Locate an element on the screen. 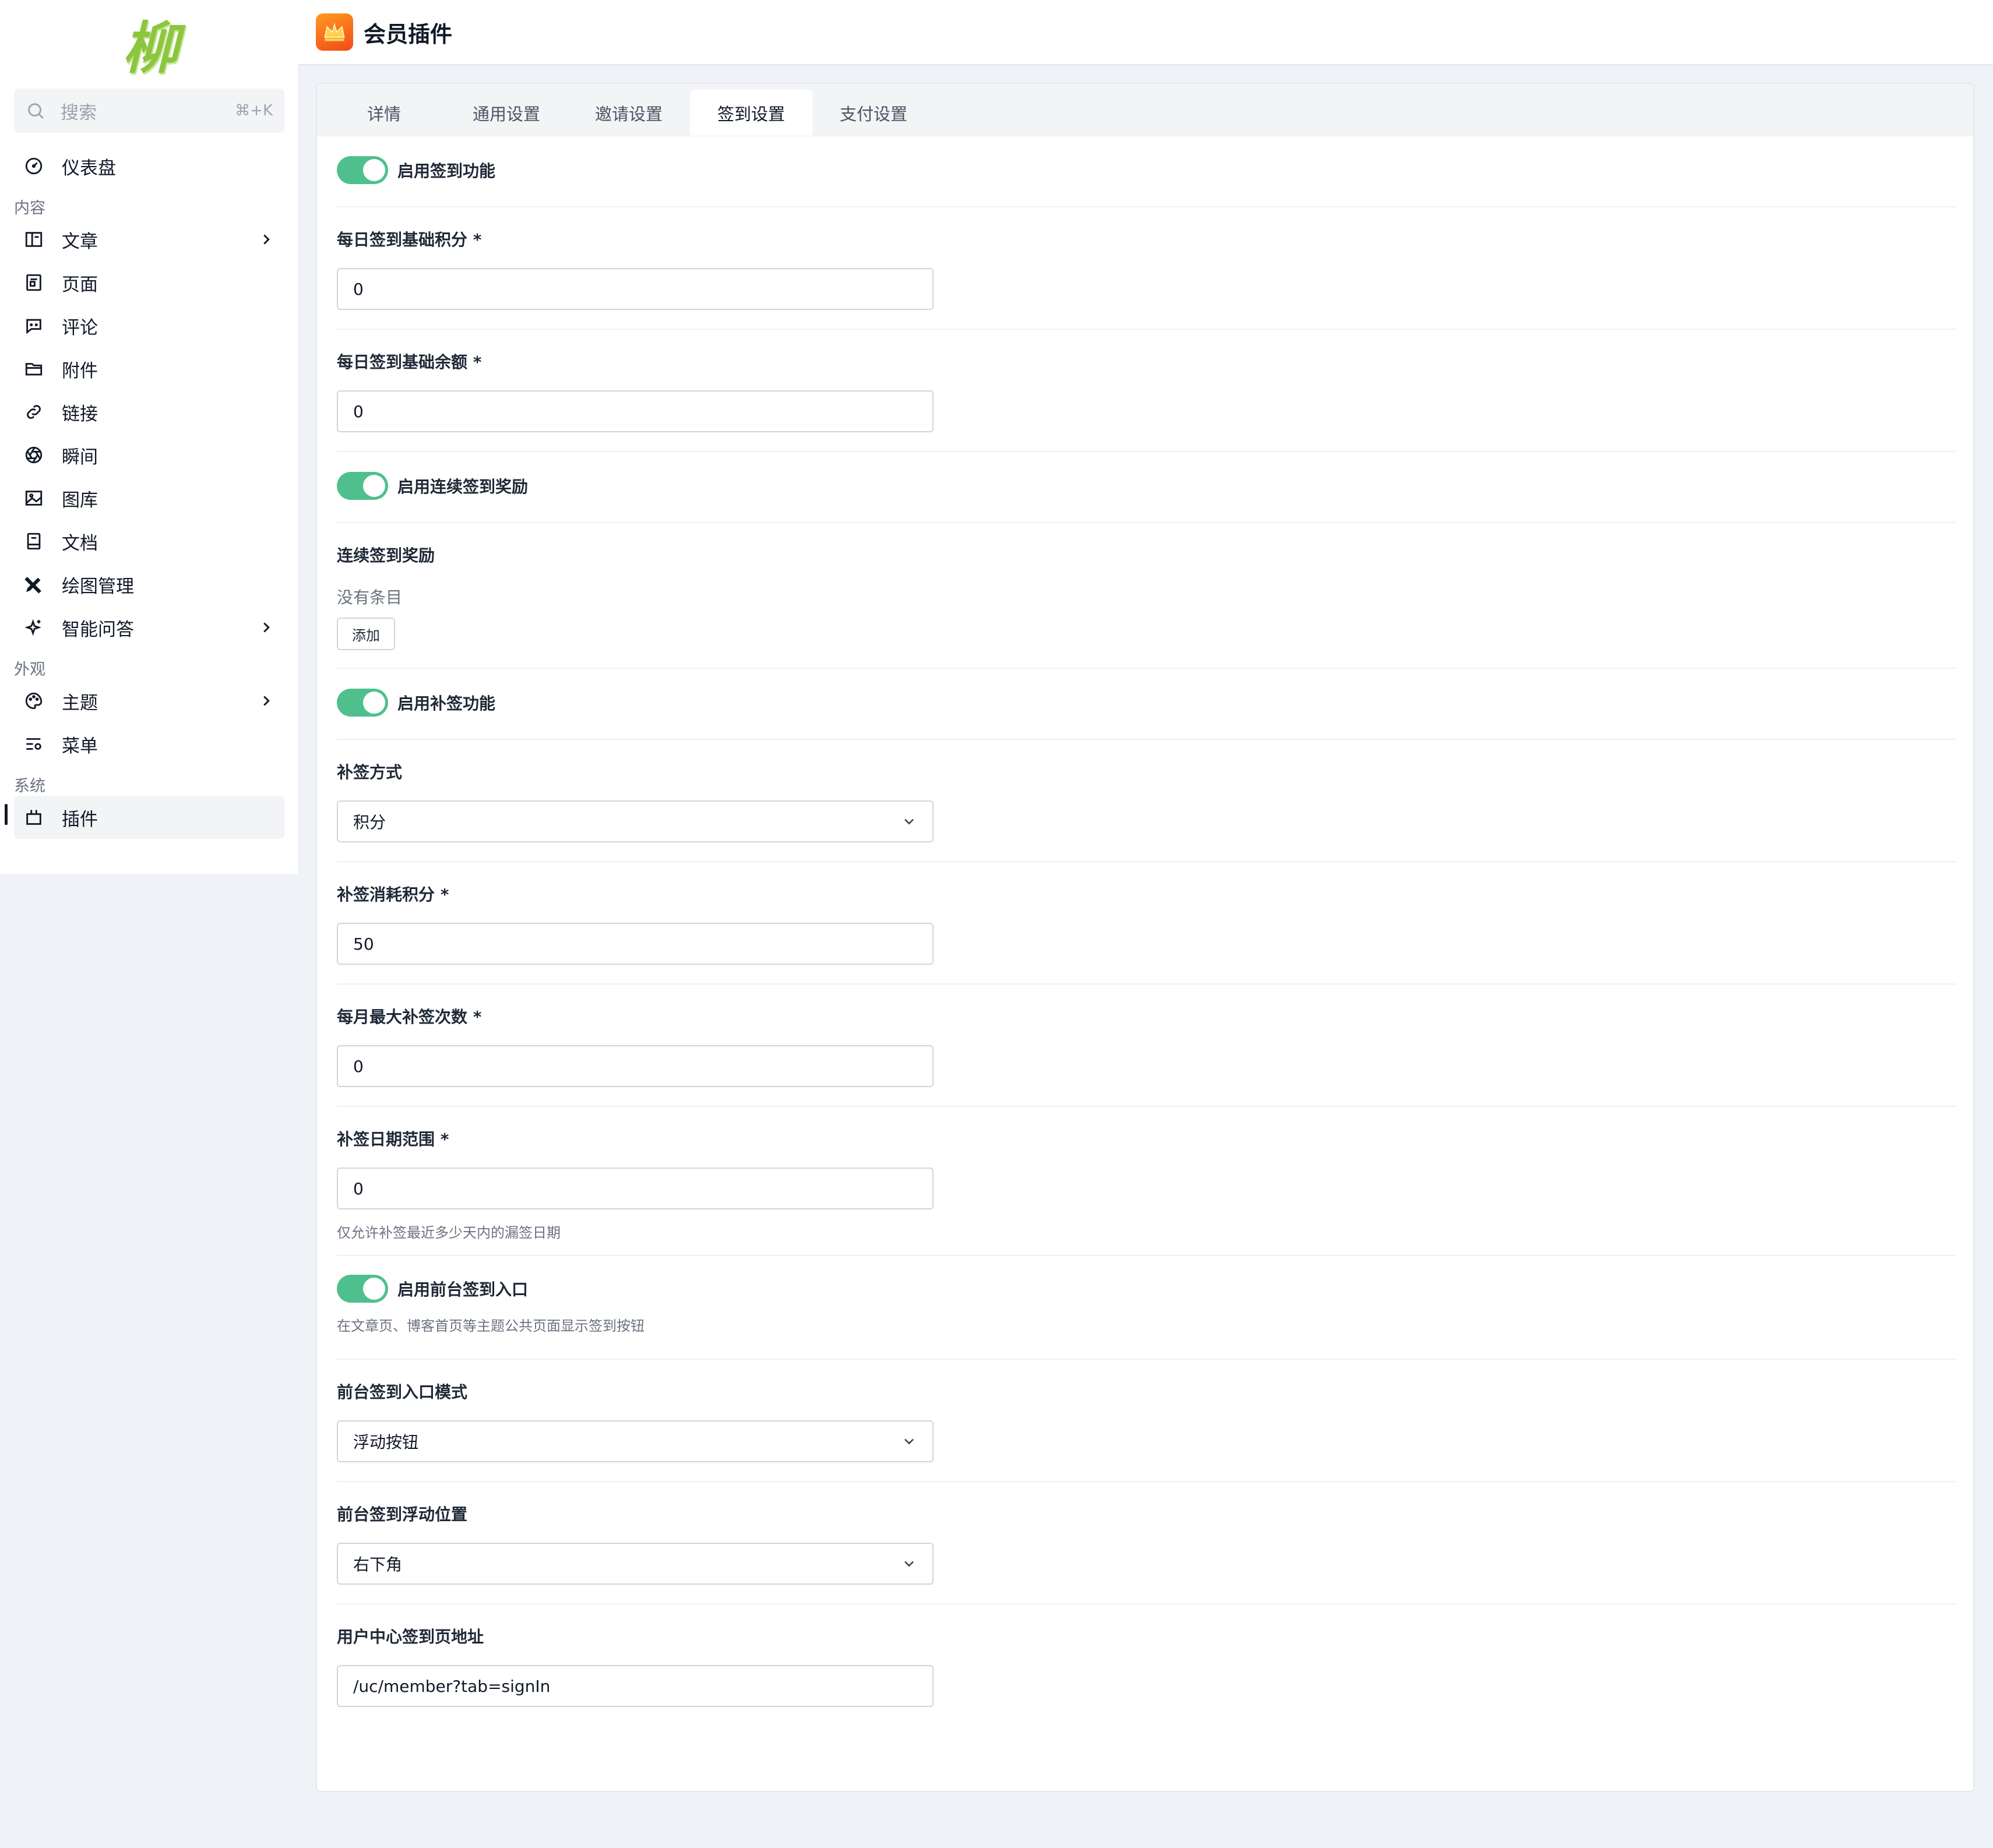 The width and height of the screenshot is (1993, 1848). search-icon is located at coordinates (36, 111).